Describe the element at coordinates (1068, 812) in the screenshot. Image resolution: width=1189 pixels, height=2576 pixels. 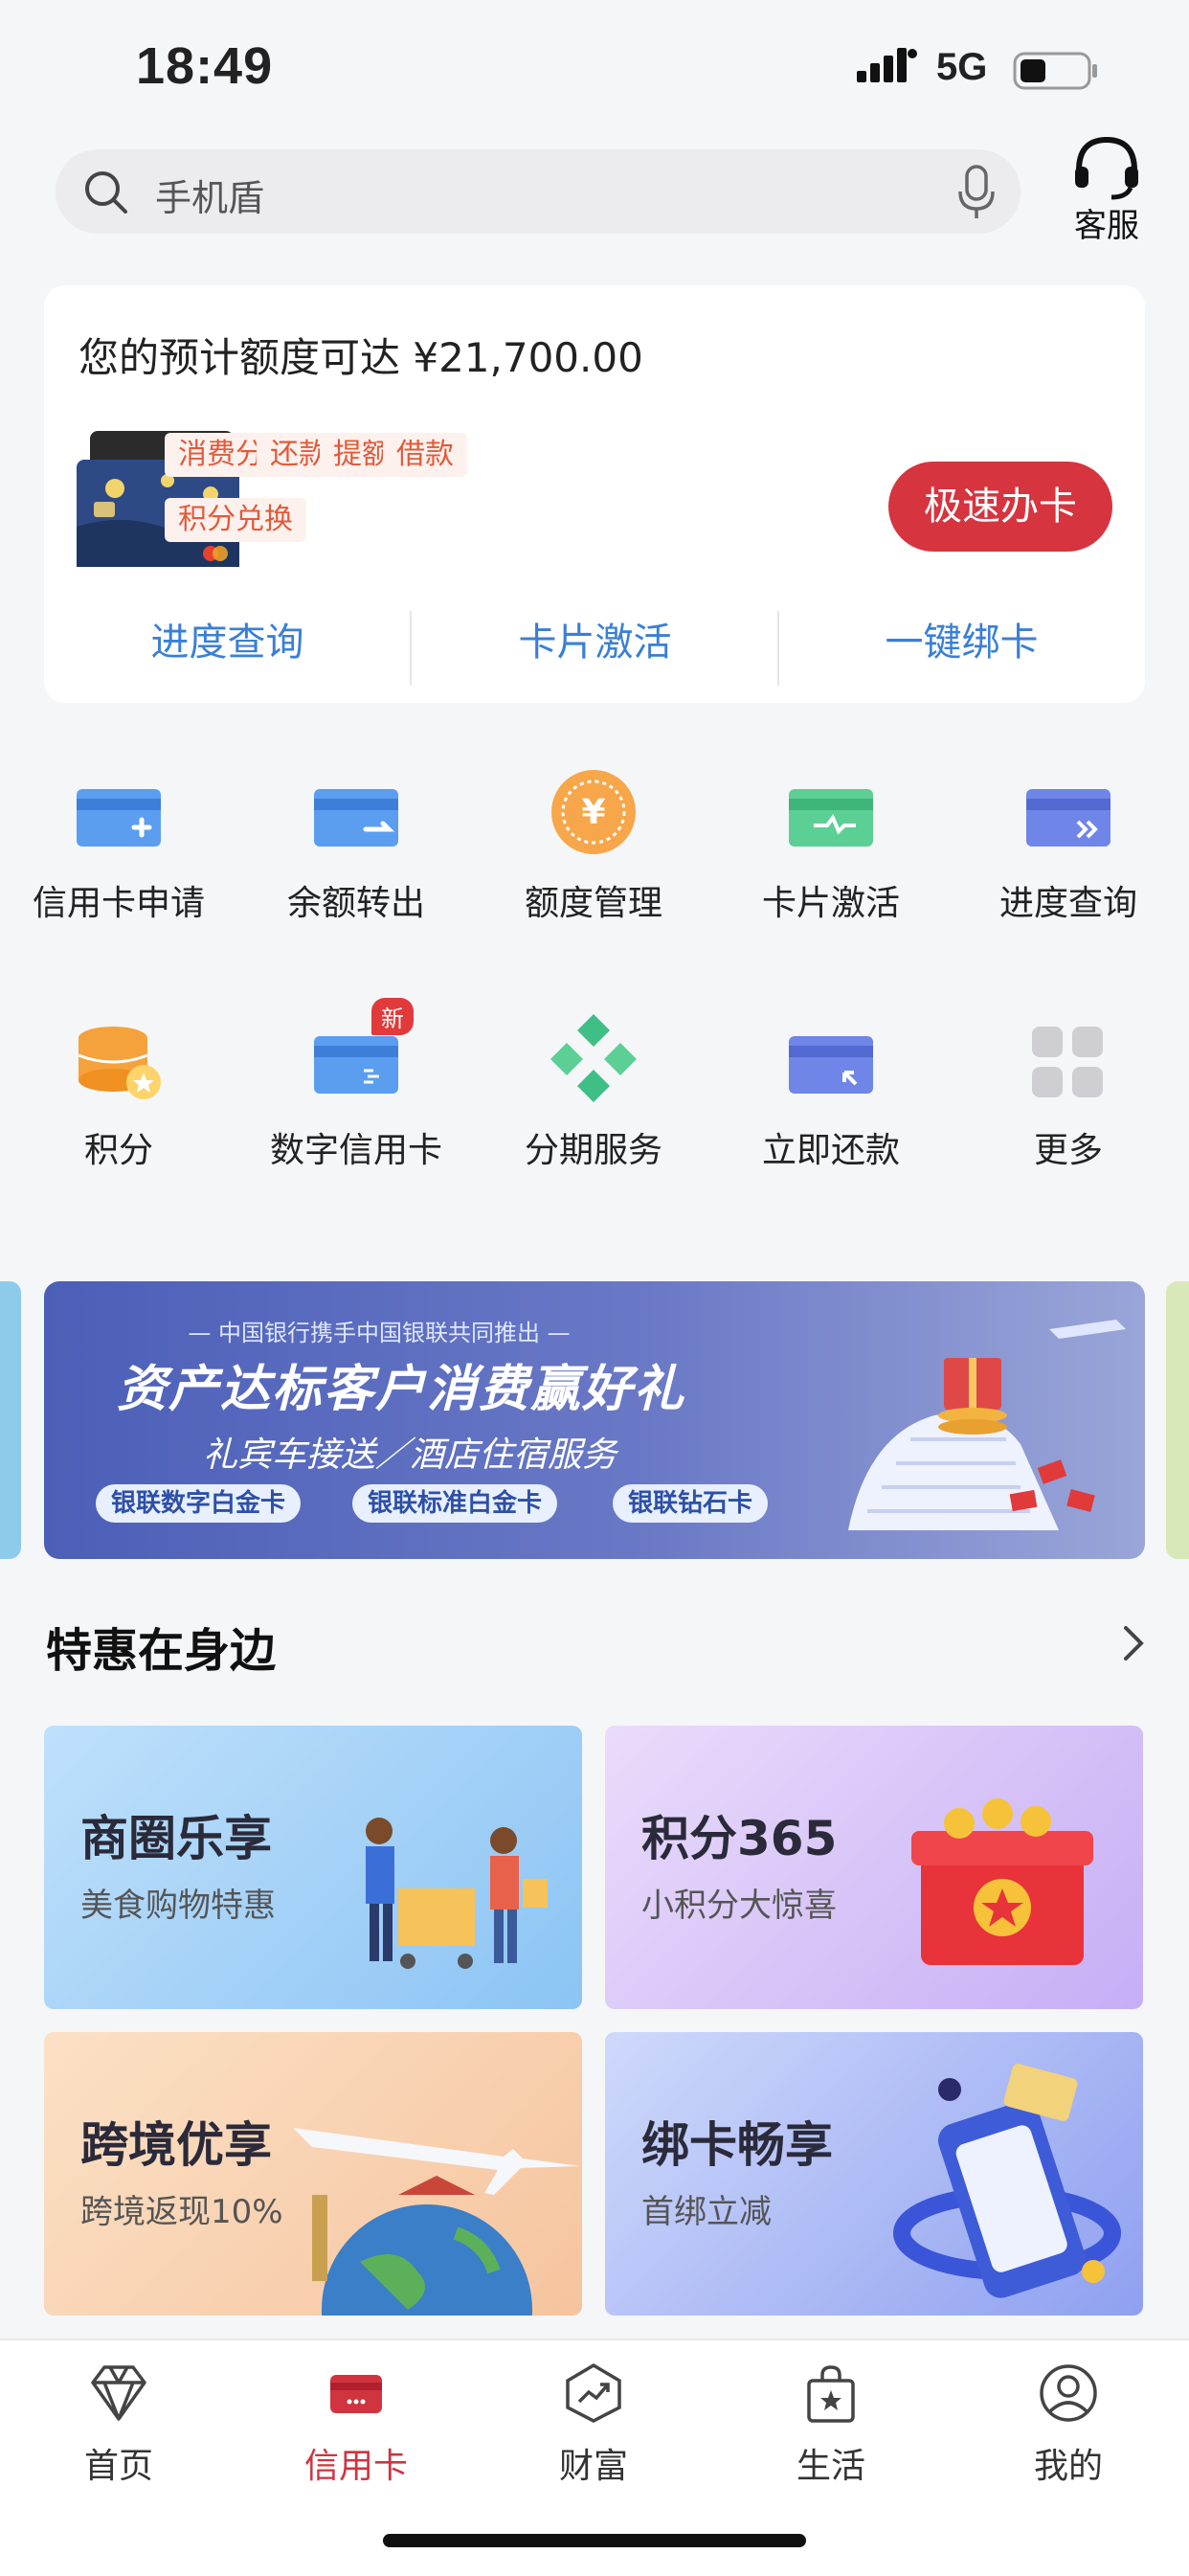
I see `card-progress-icon` at that location.